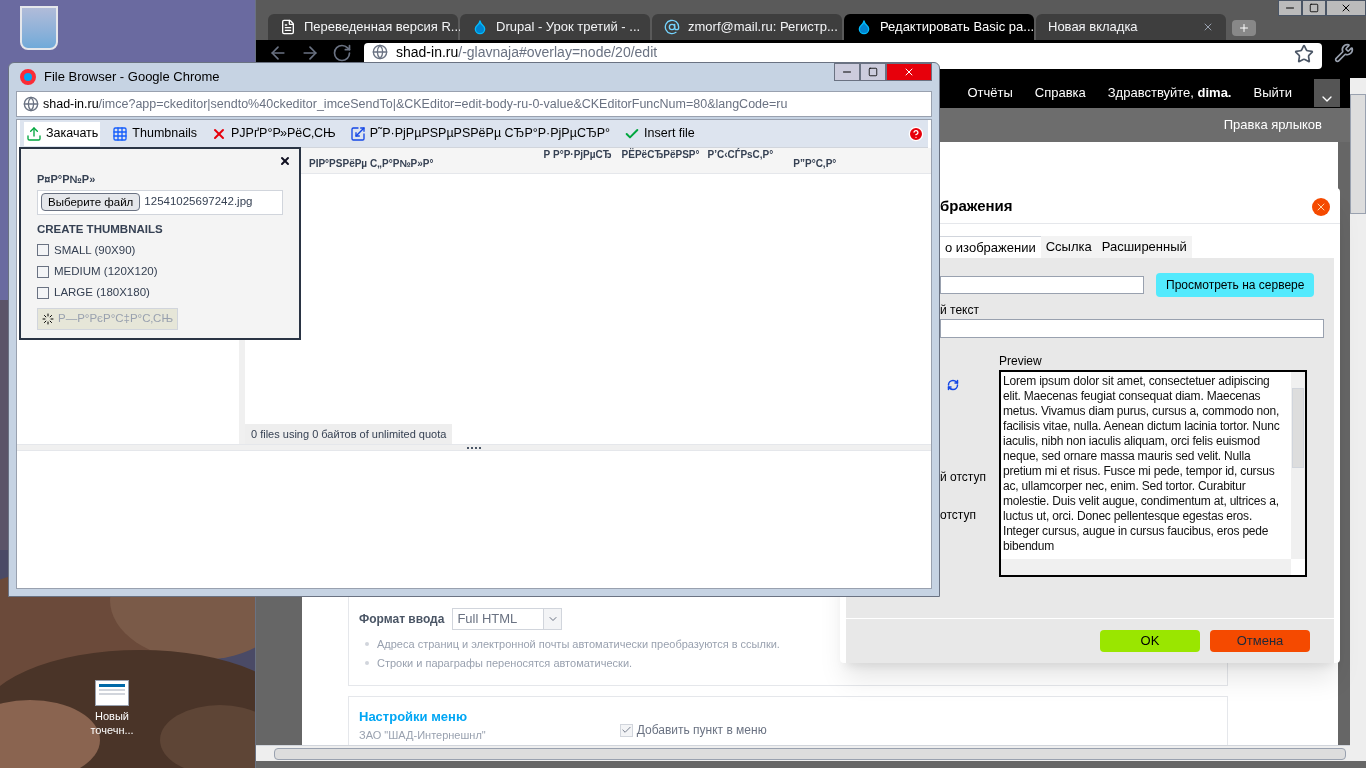 Image resolution: width=1366 pixels, height=768 pixels. I want to click on toolbar-link: Справка, so click(1060, 93).